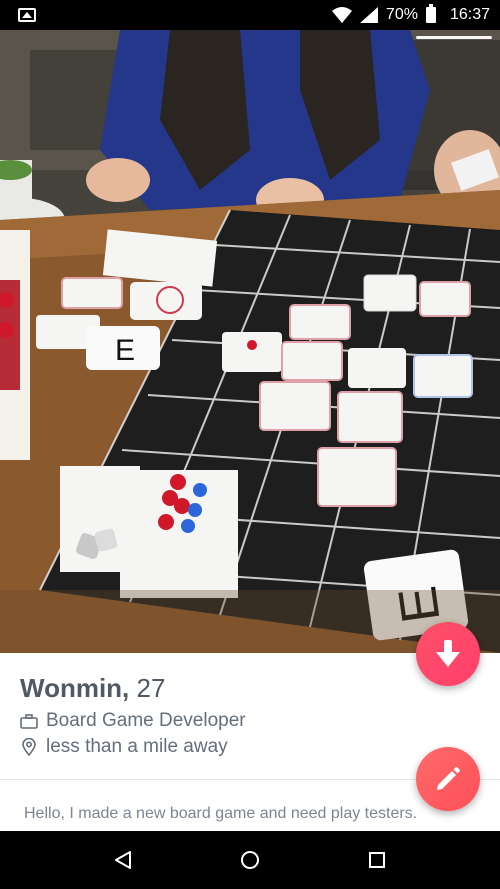  I want to click on distance-row: less than a mile away, so click(124, 747).